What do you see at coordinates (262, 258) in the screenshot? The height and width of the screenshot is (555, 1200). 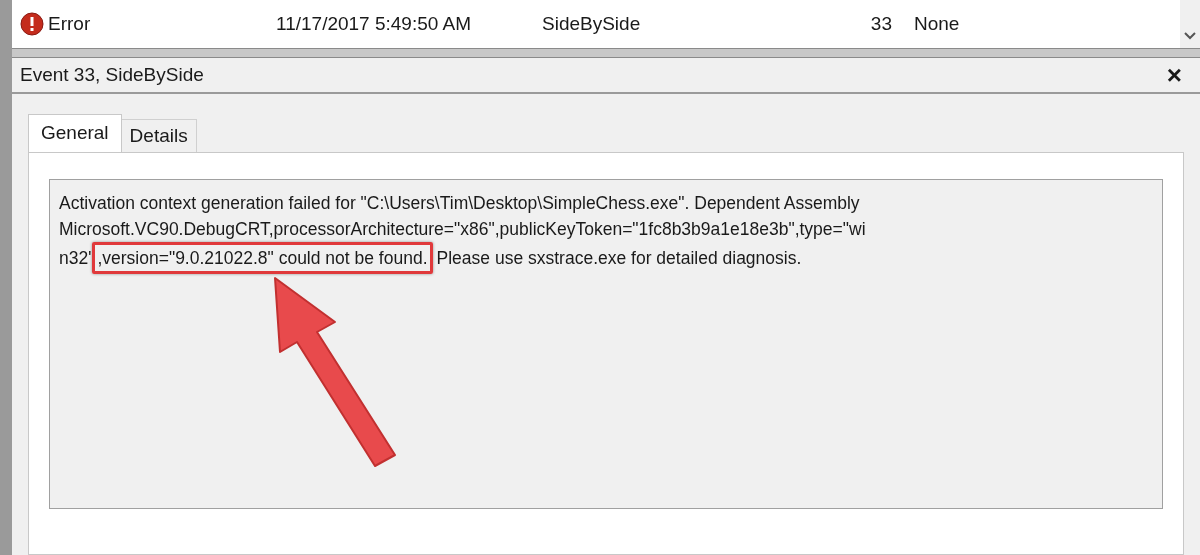 I see `highlight-box: ,version="9.0.21022.8" could not be found.` at bounding box center [262, 258].